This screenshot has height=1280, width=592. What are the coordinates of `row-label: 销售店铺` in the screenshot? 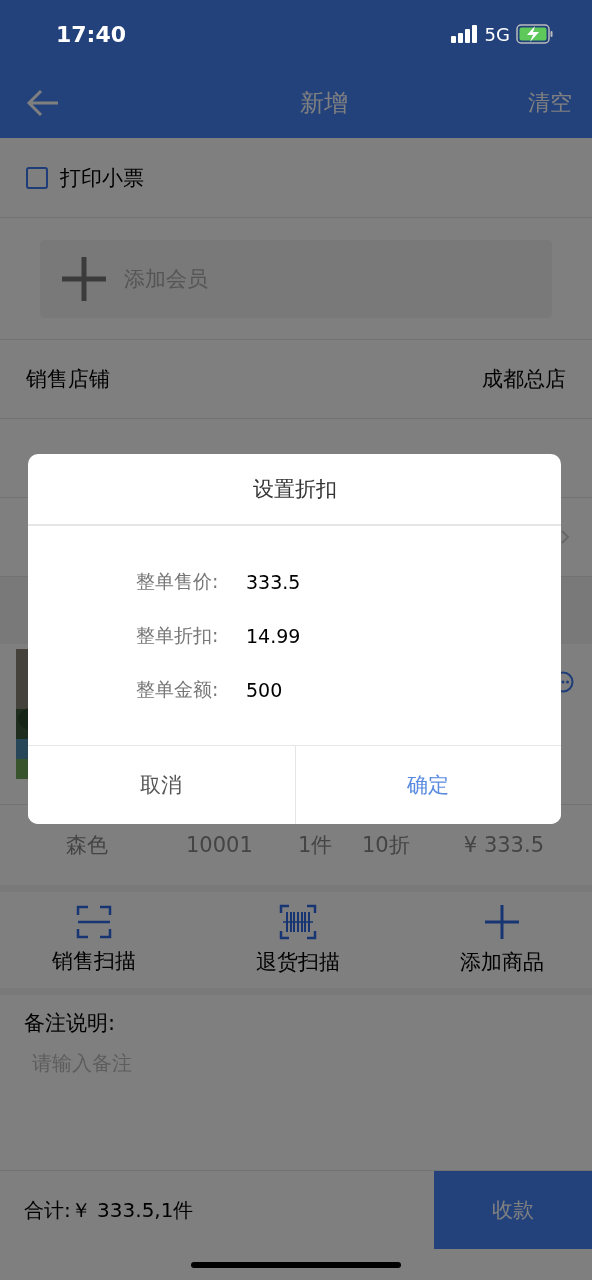 It's located at (68, 379).